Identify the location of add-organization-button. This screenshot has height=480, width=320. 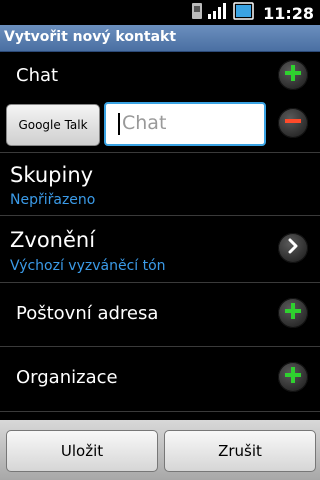
(293, 377).